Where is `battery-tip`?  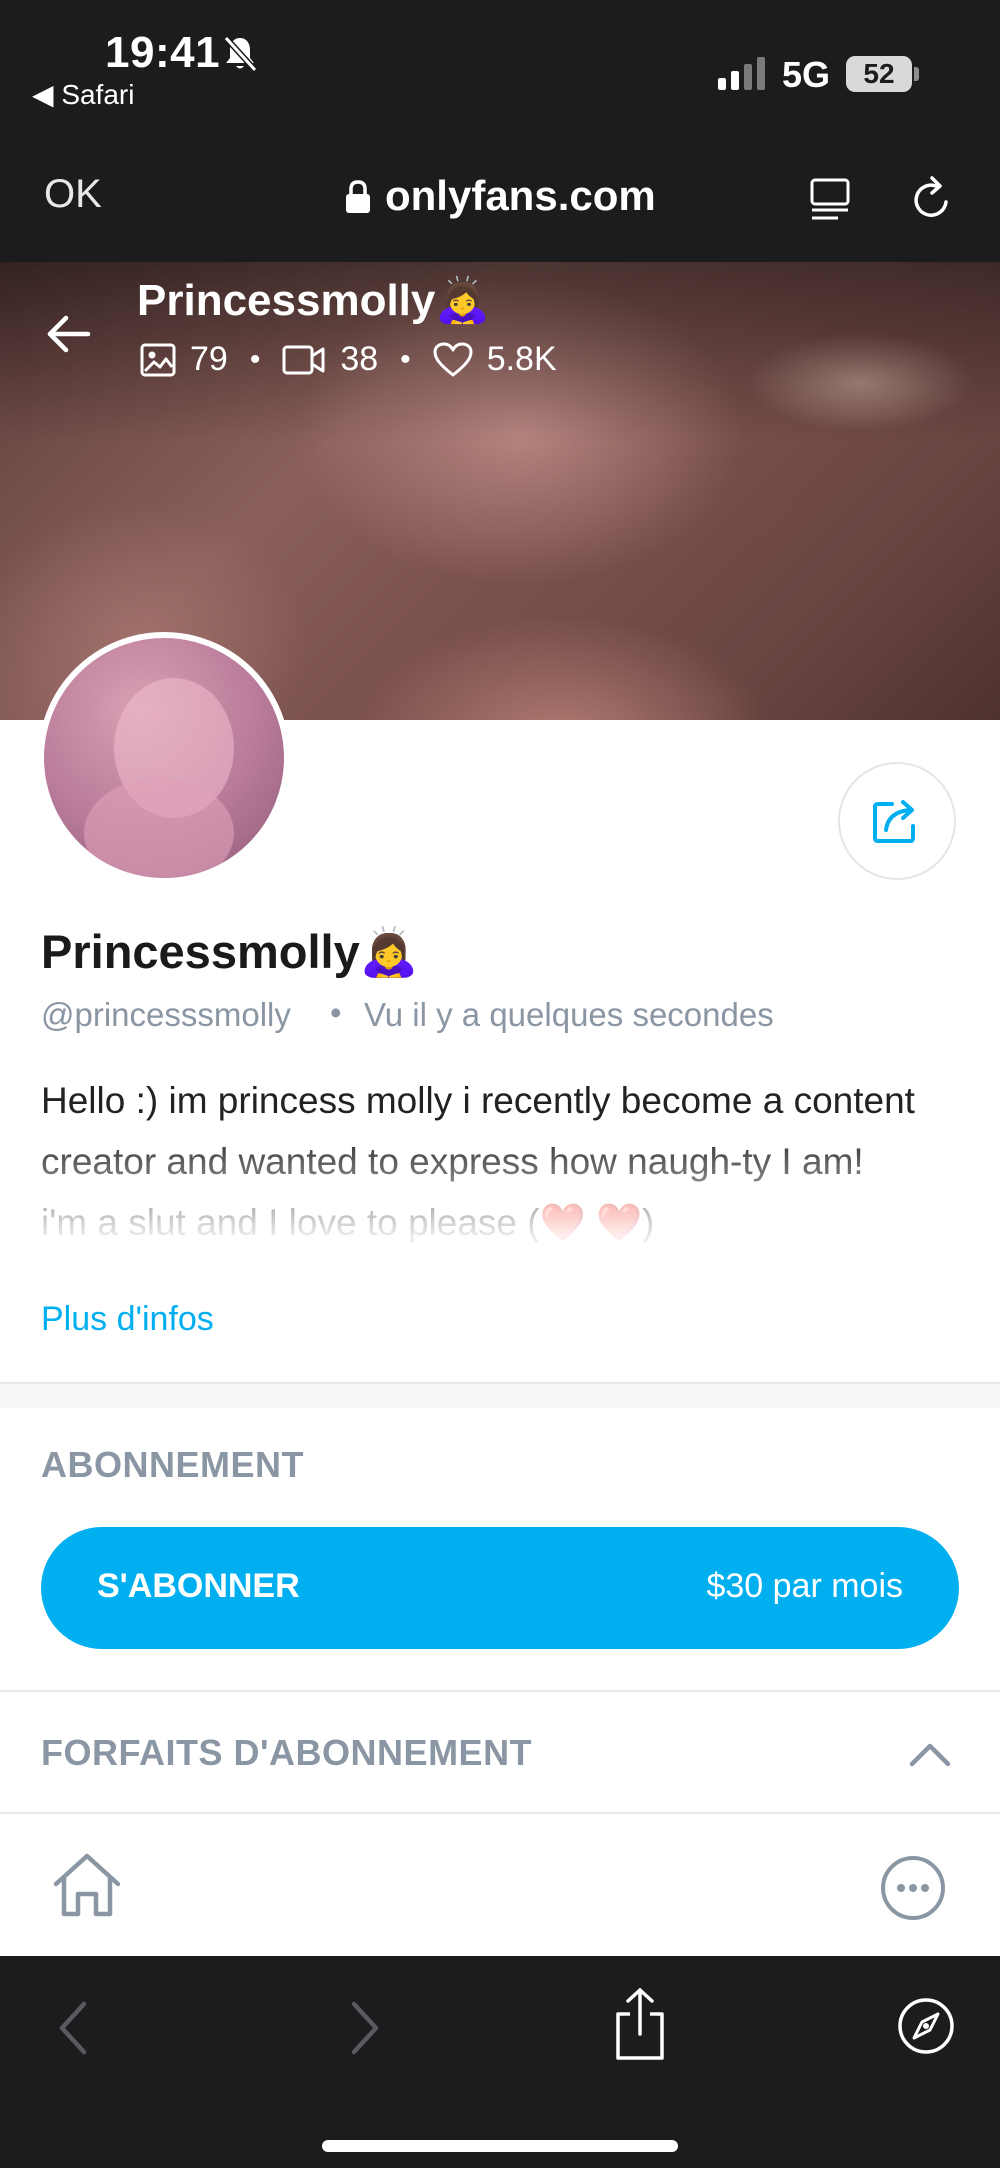 battery-tip is located at coordinates (916, 74).